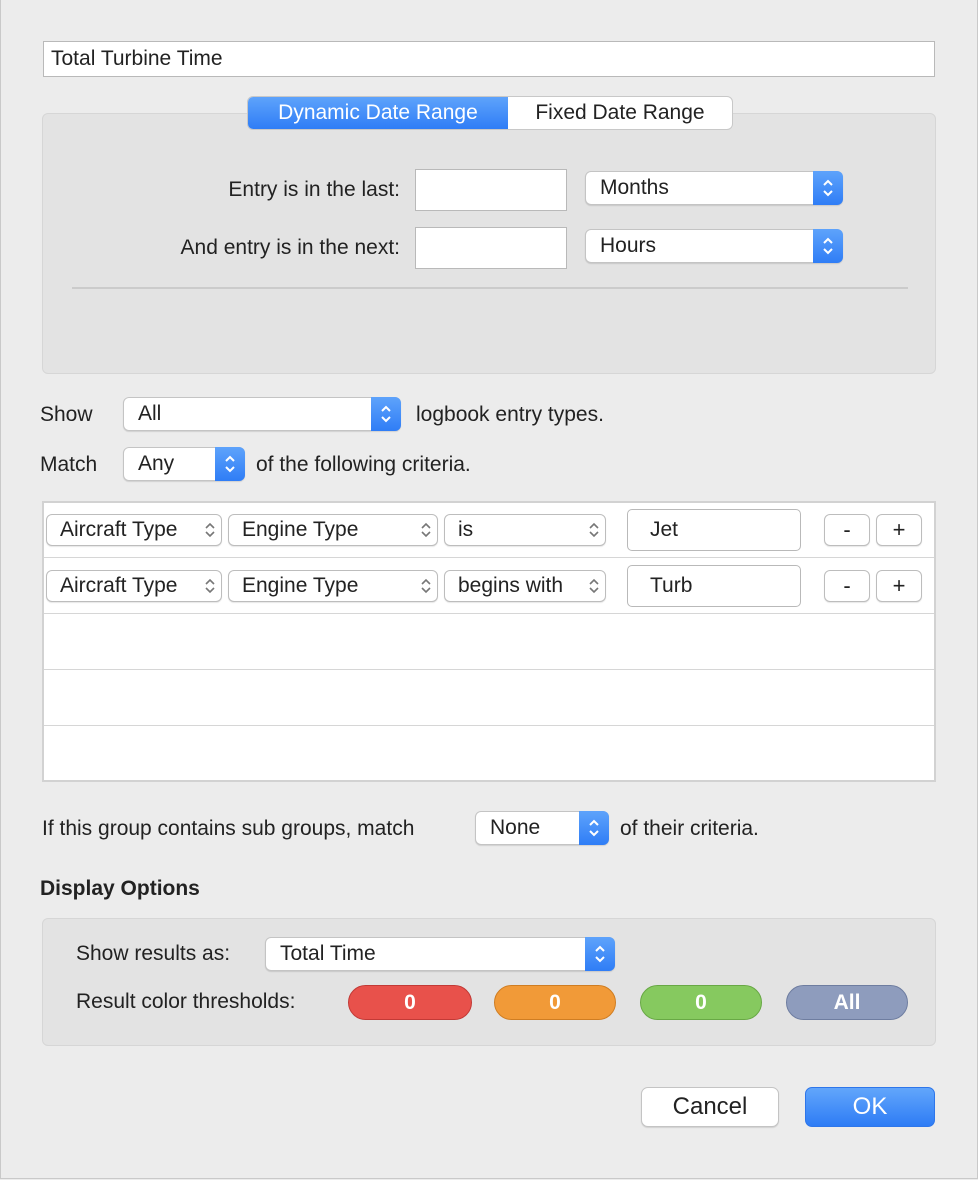 Image resolution: width=978 pixels, height=1180 pixels. I want to click on next-unit-select: Hours, so click(714, 246).